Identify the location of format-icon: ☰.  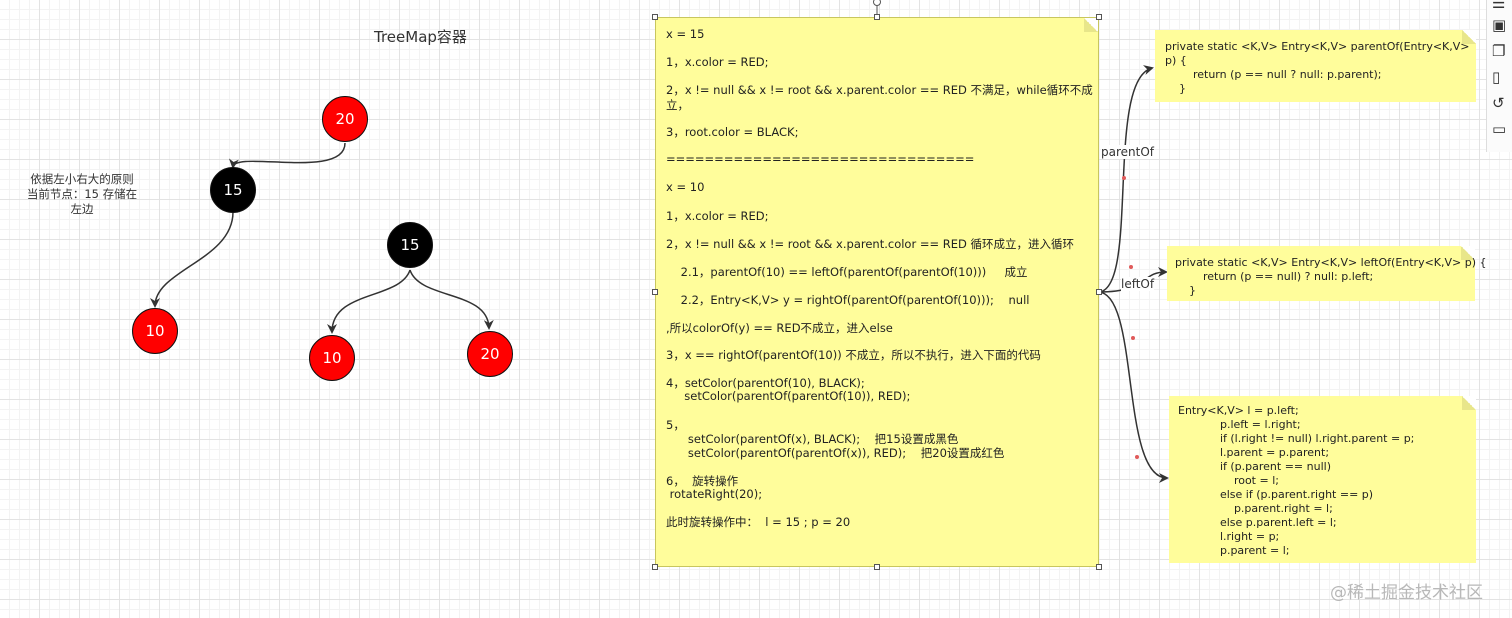
(1498, 6).